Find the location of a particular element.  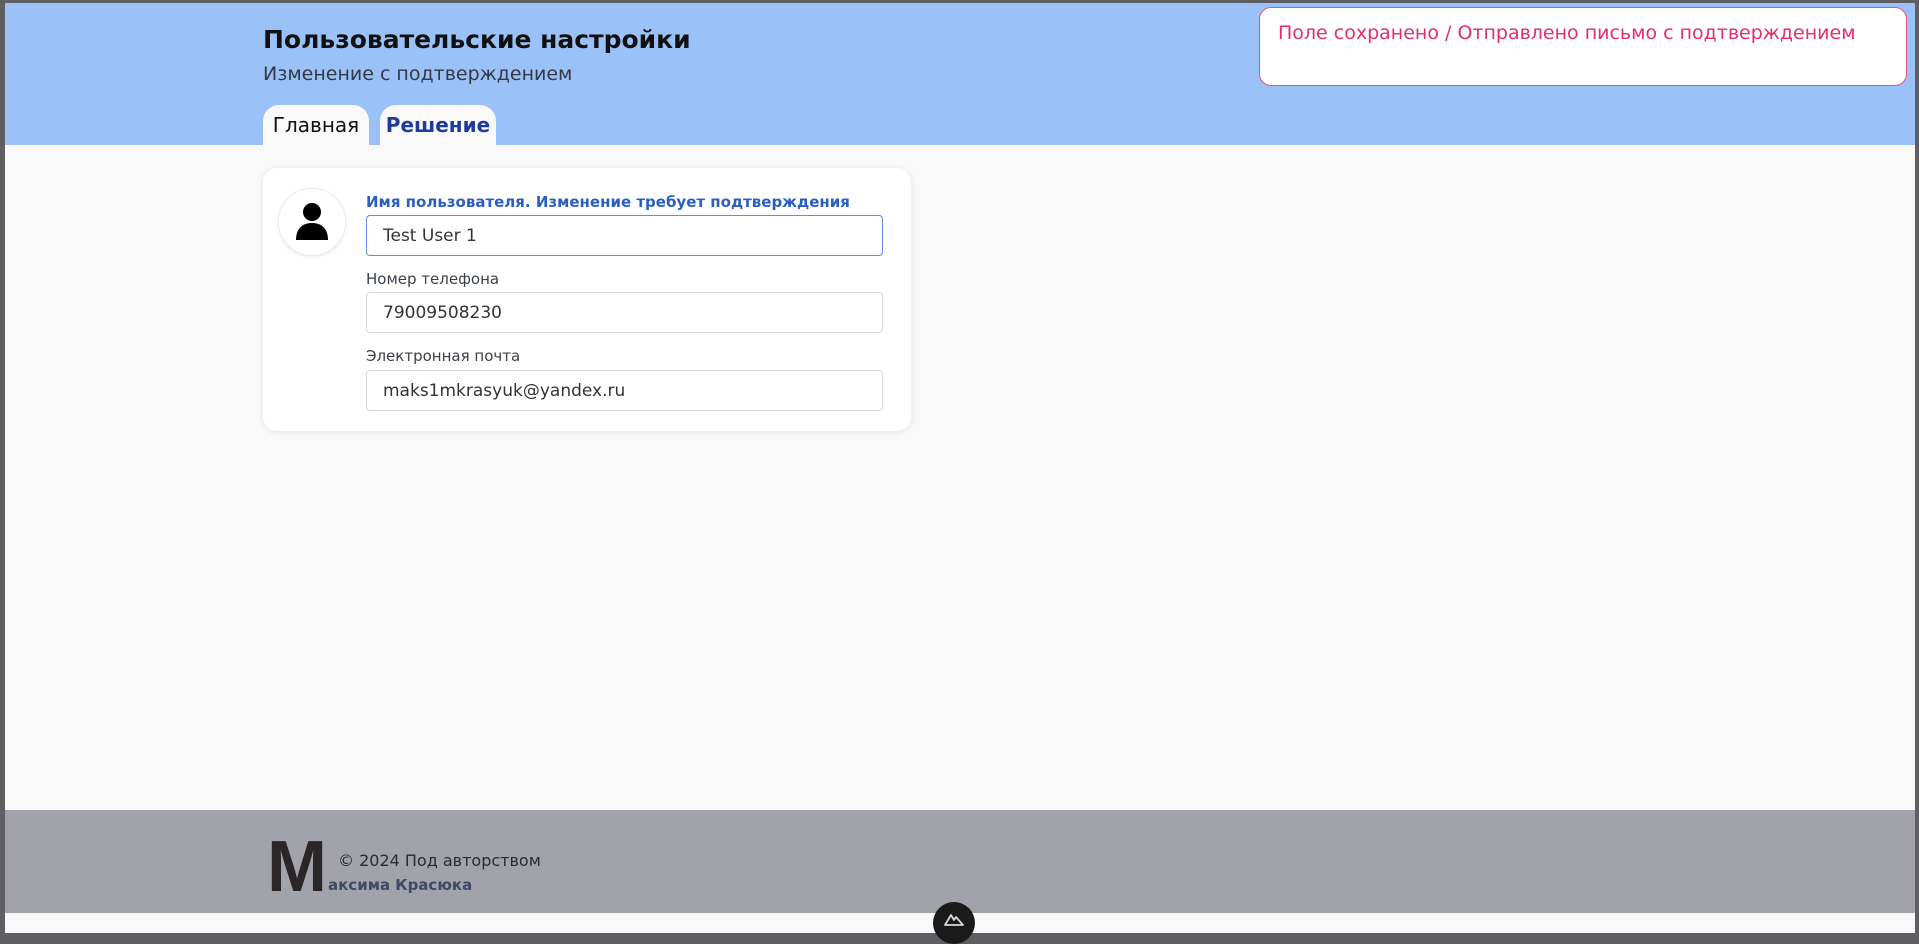

email-input is located at coordinates (624, 390).